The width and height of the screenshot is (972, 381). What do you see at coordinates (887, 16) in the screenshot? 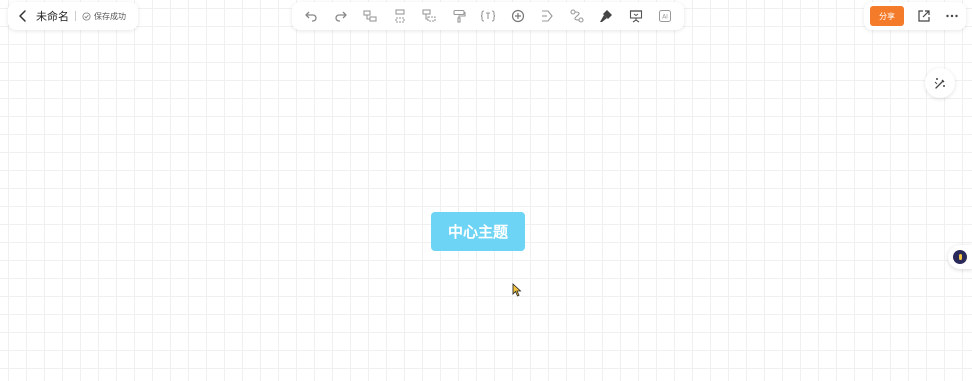
I see `share-button: 分享` at bounding box center [887, 16].